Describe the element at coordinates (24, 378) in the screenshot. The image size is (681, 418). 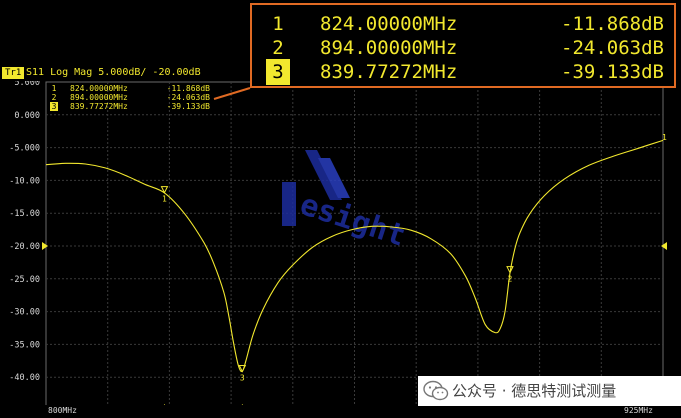
I see `y-tick-label: -40.00` at that location.